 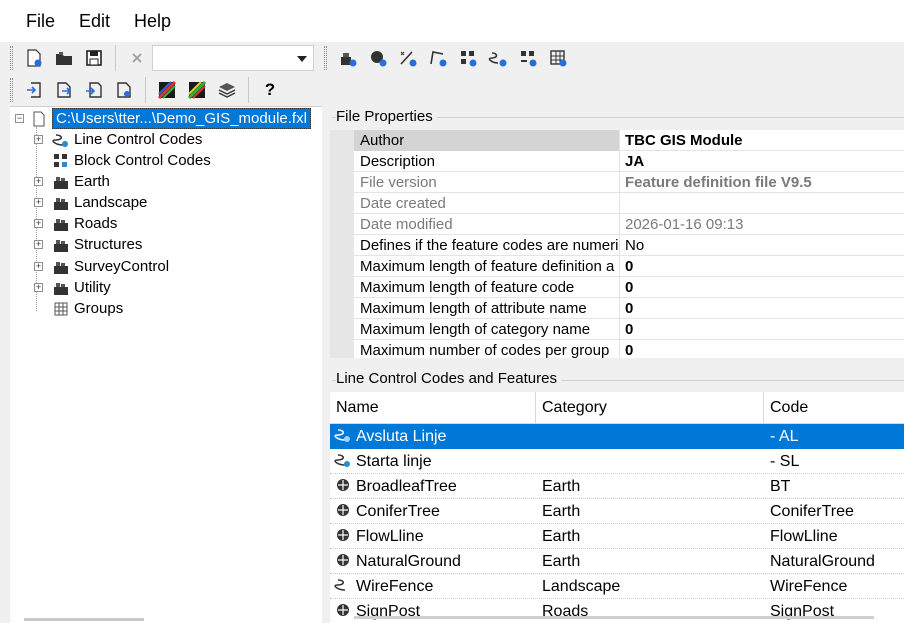 I want to click on tree-root-label: C:\Users\tter...\Demo_GIS_module.fxl, so click(x=181, y=118).